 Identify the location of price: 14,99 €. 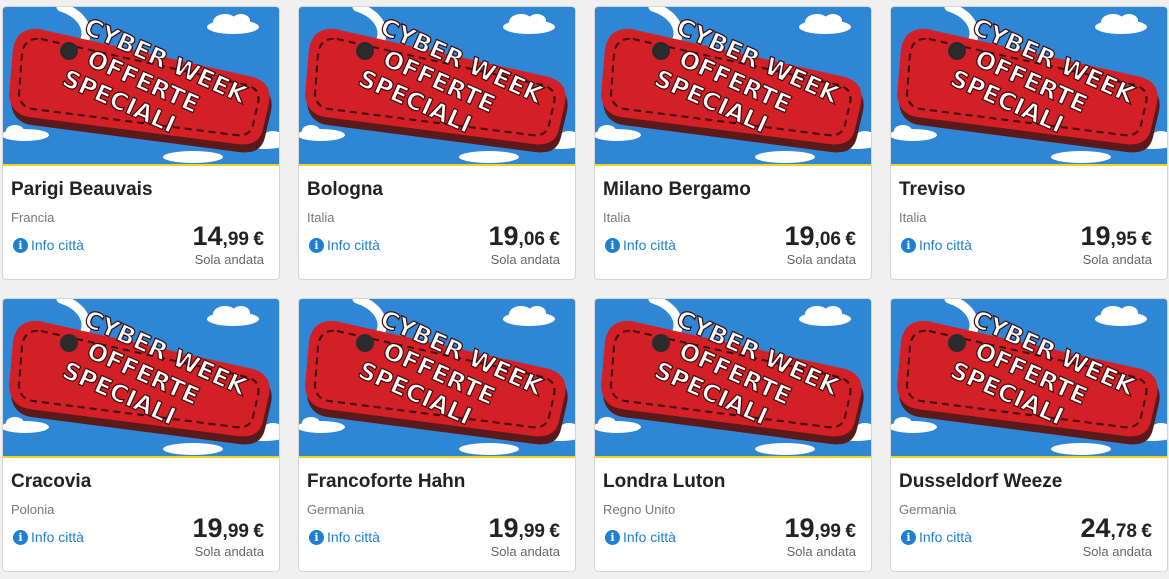
(229, 236).